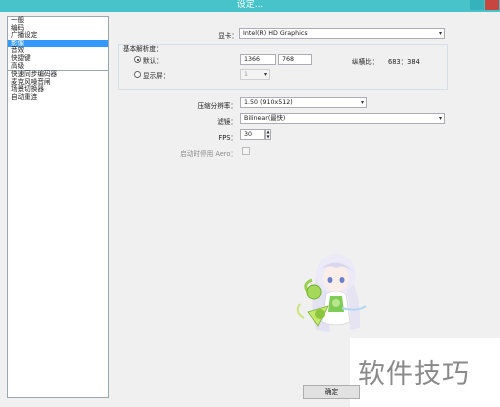  I want to click on aero-label: 启动时停用 Aero：, so click(208, 154).